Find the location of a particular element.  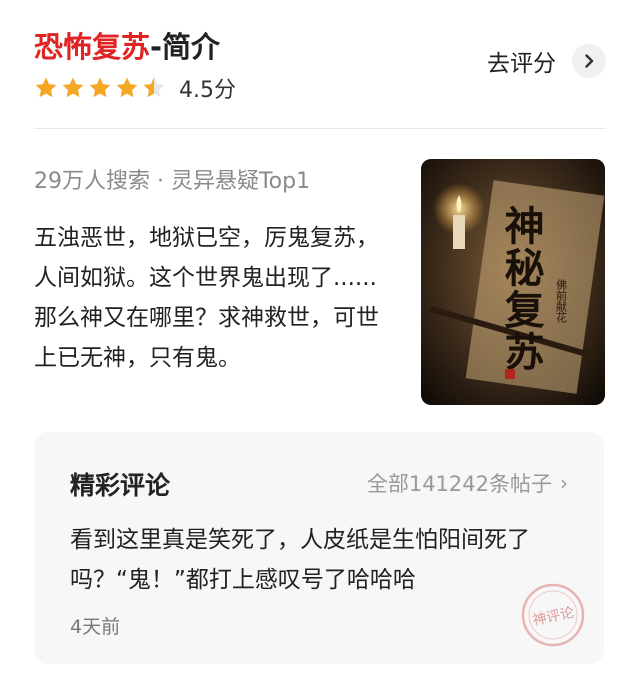

book-cover-image: 神秘复苏 佛前献花 is located at coordinates (513, 282).